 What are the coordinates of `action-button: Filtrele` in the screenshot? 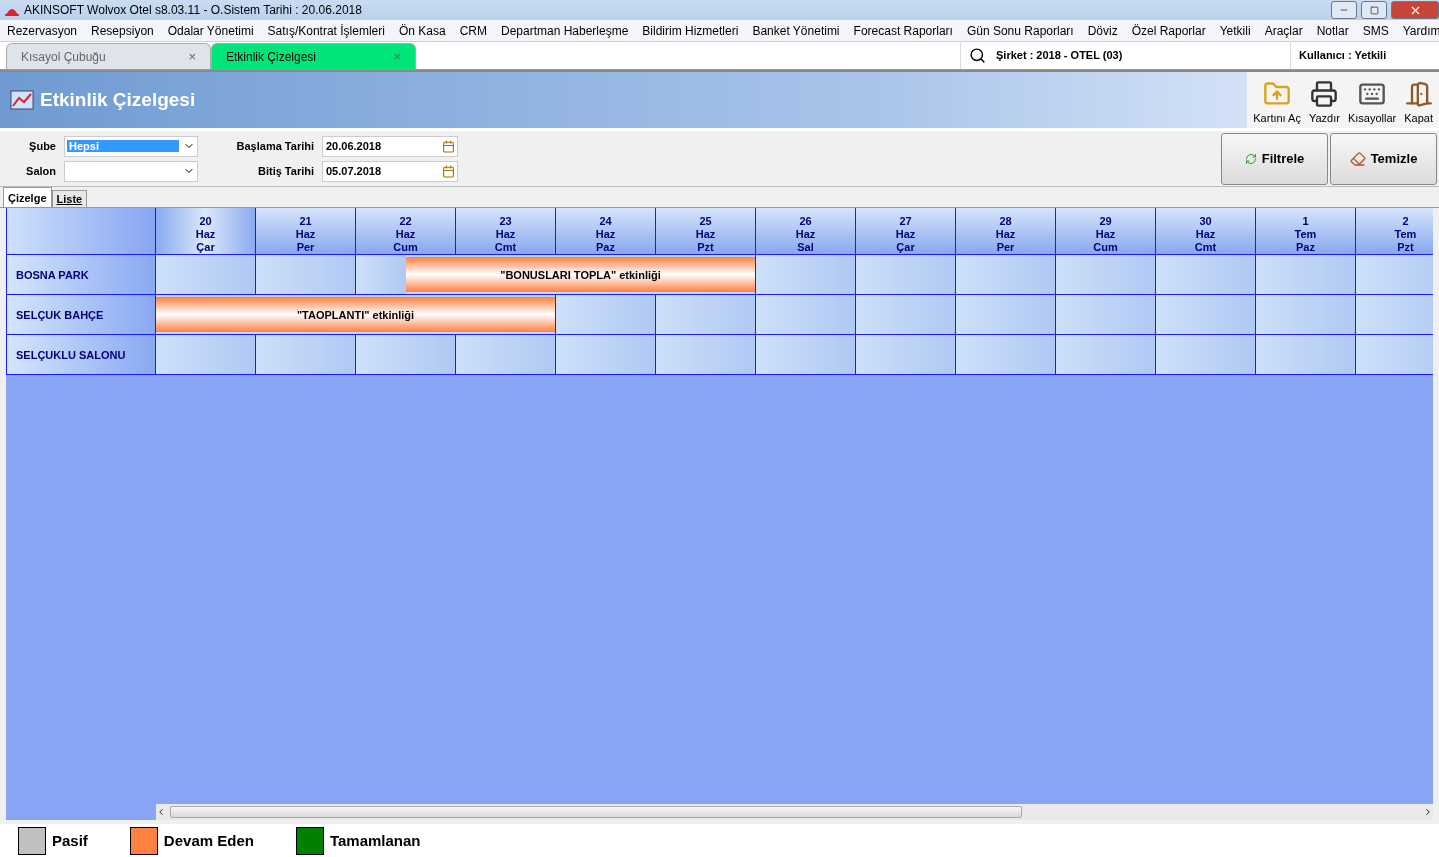 It's located at (1274, 158).